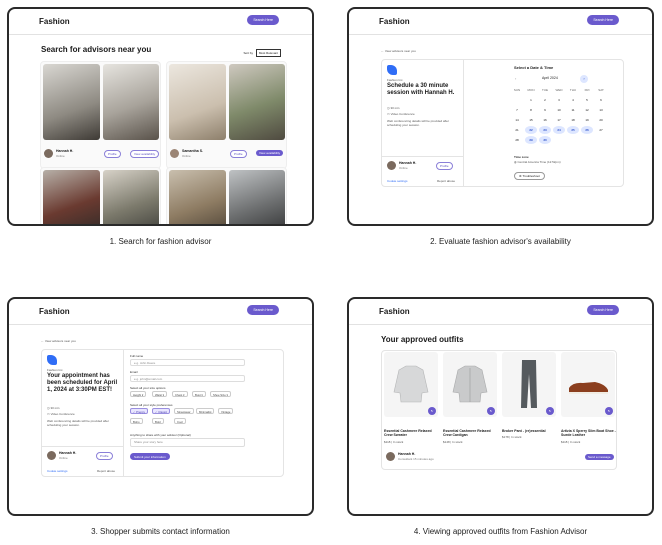 Image resolution: width=662 pixels, height=545 pixels. I want to click on style-chip: Minimalist, so click(205, 411).